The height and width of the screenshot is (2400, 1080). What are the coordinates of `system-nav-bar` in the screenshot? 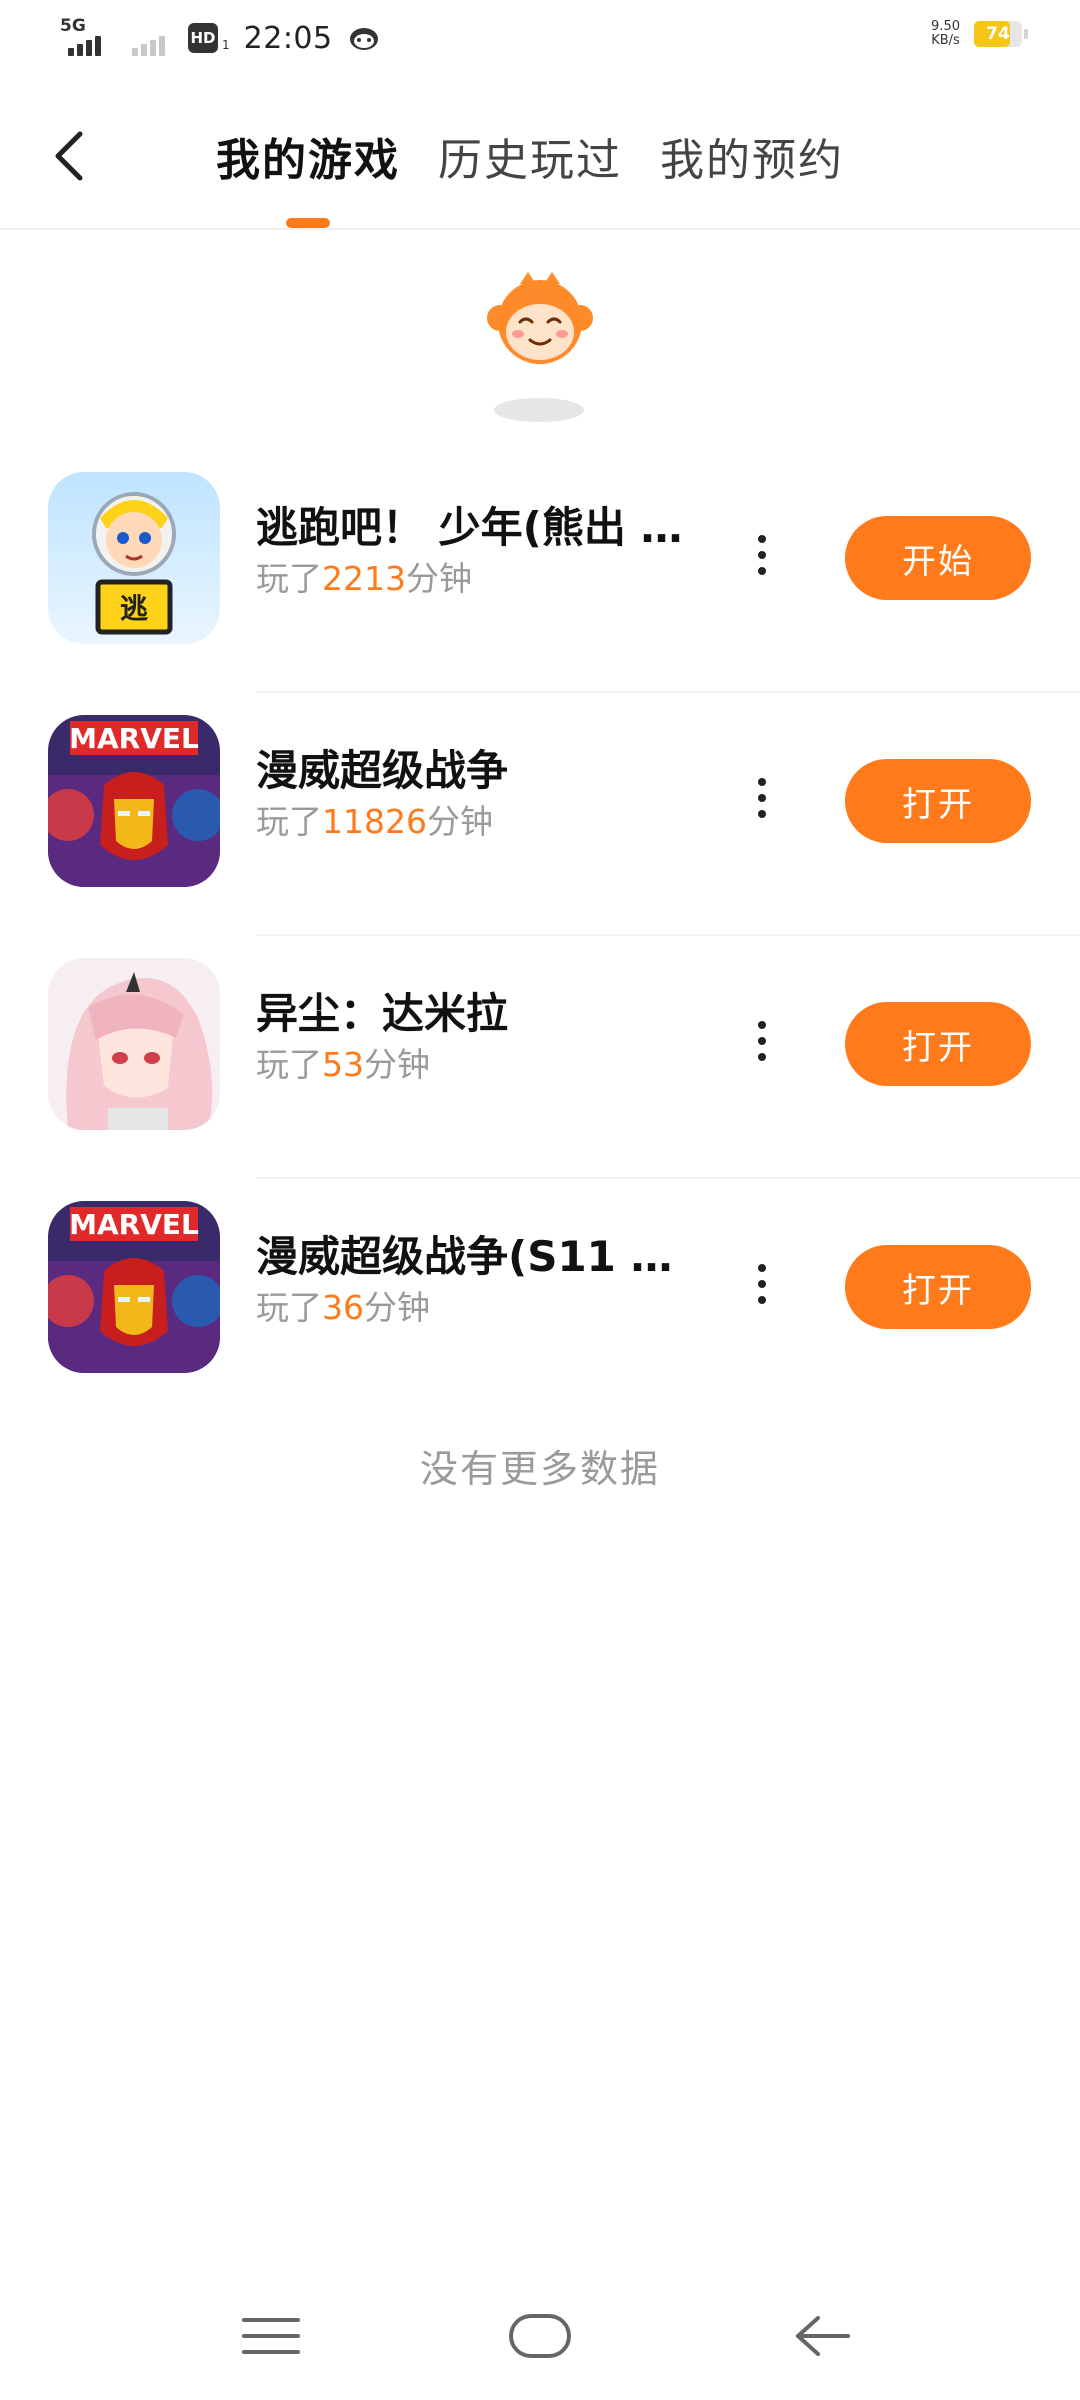 It's located at (540, 2335).